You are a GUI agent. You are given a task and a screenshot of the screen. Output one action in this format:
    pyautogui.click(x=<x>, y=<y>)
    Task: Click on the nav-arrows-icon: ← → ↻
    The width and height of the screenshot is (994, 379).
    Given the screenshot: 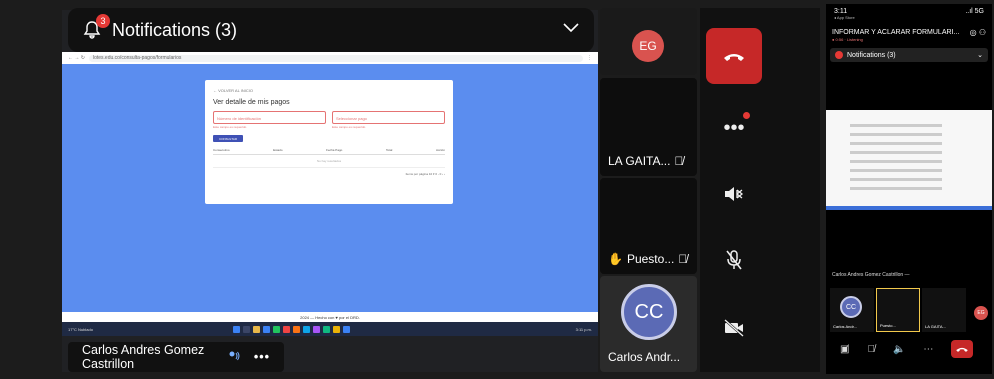 What is the action you would take?
    pyautogui.click(x=76, y=58)
    